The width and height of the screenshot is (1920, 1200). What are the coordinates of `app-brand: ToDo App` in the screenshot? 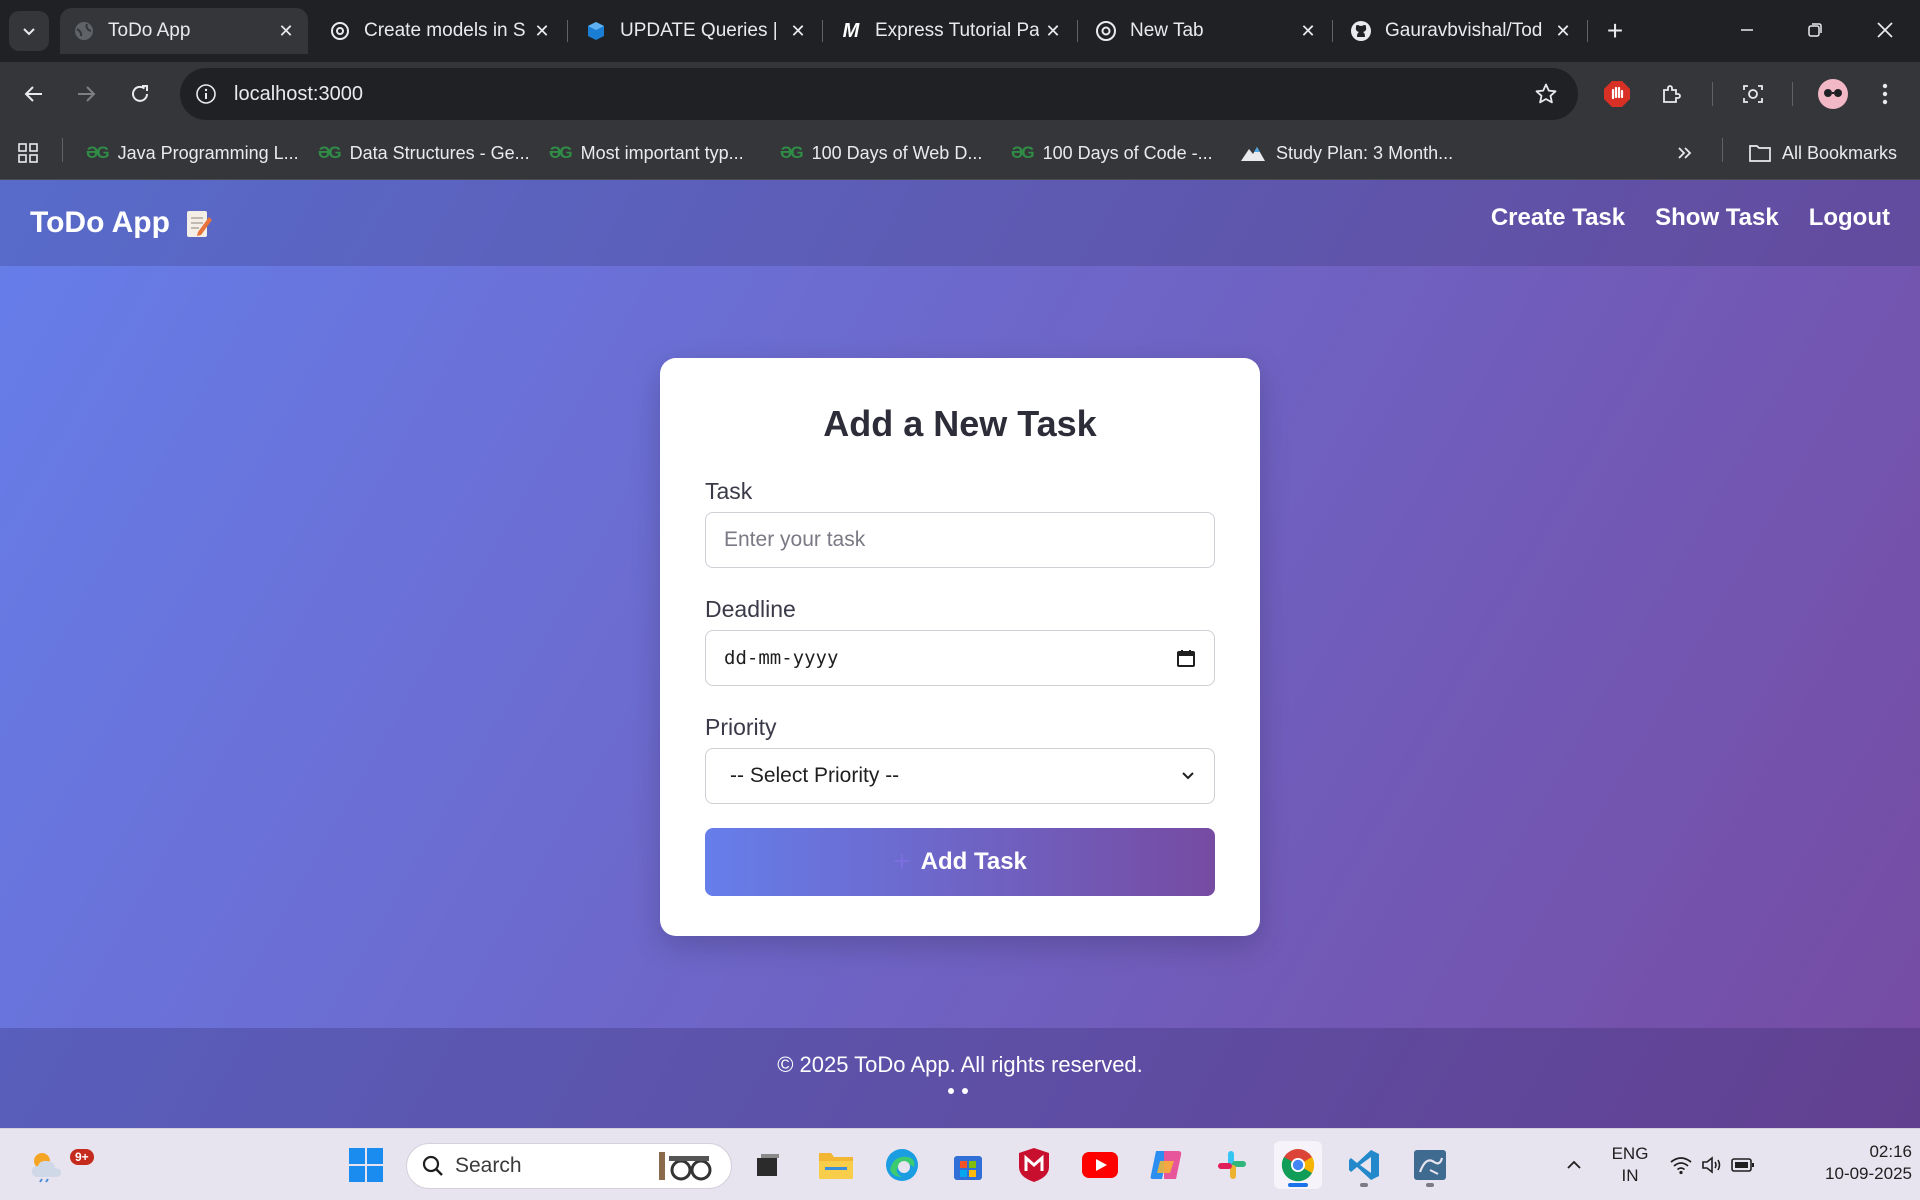 It's located at (121, 223).